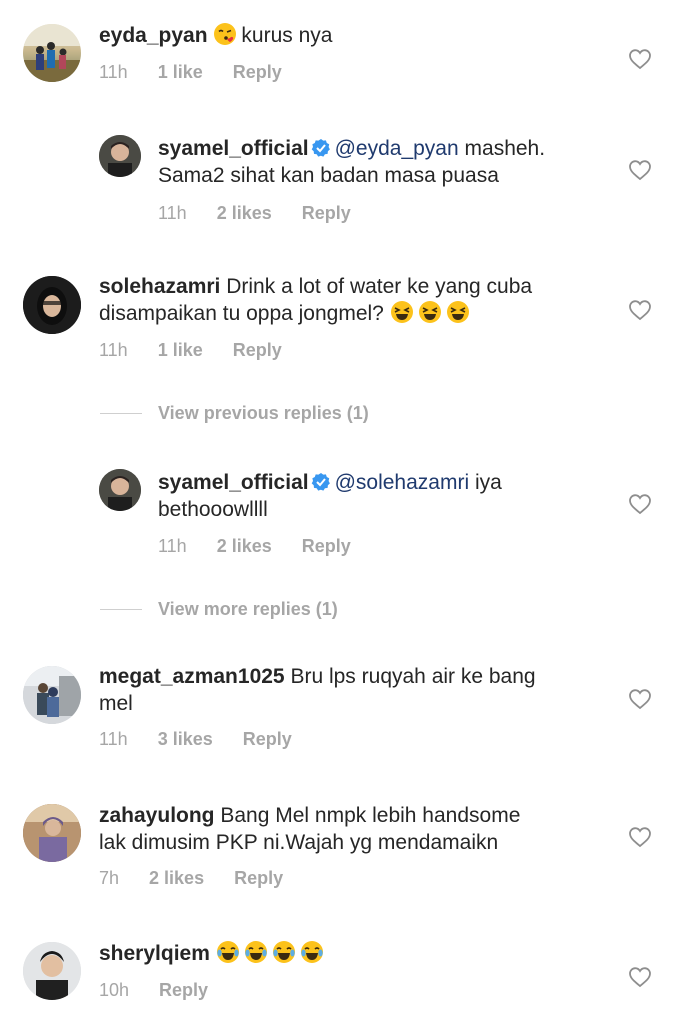 Image resolution: width=692 pixels, height=1024 pixels. Describe the element at coordinates (192, 676) in the screenshot. I see `username: megat_azman1025` at that location.